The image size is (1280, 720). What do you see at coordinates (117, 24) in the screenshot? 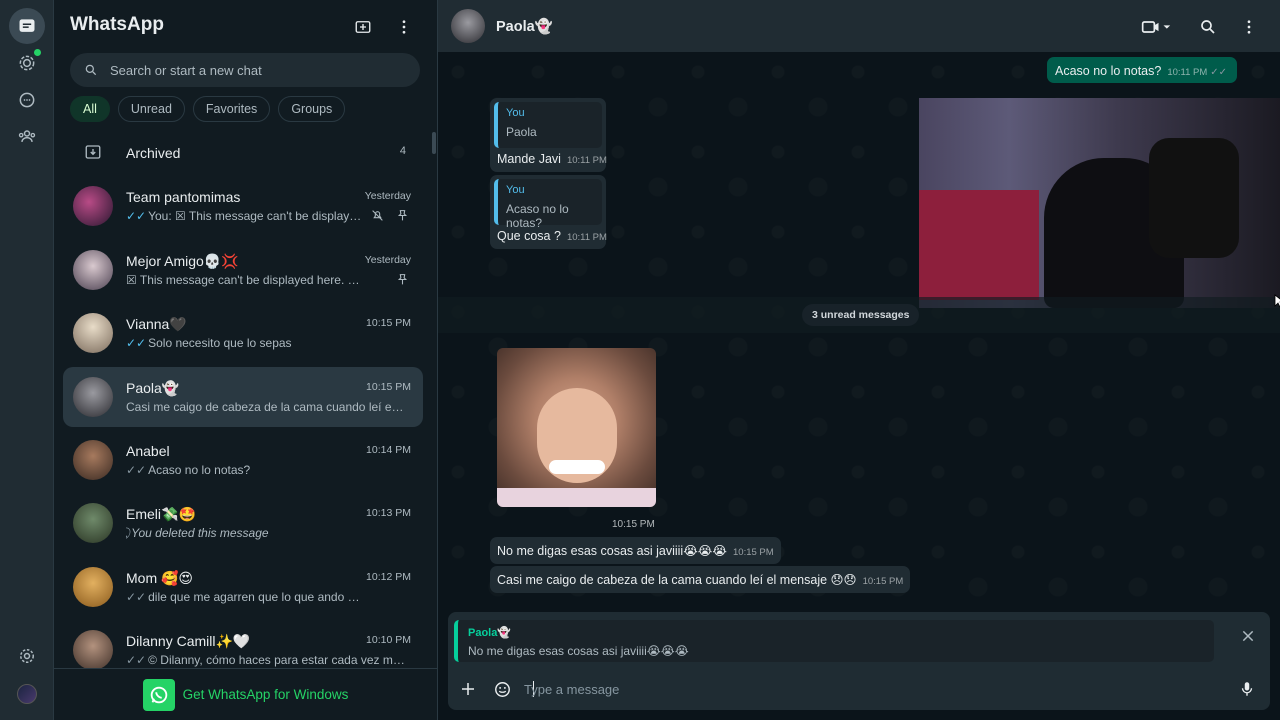
I see `app-title: WhatsApp` at bounding box center [117, 24].